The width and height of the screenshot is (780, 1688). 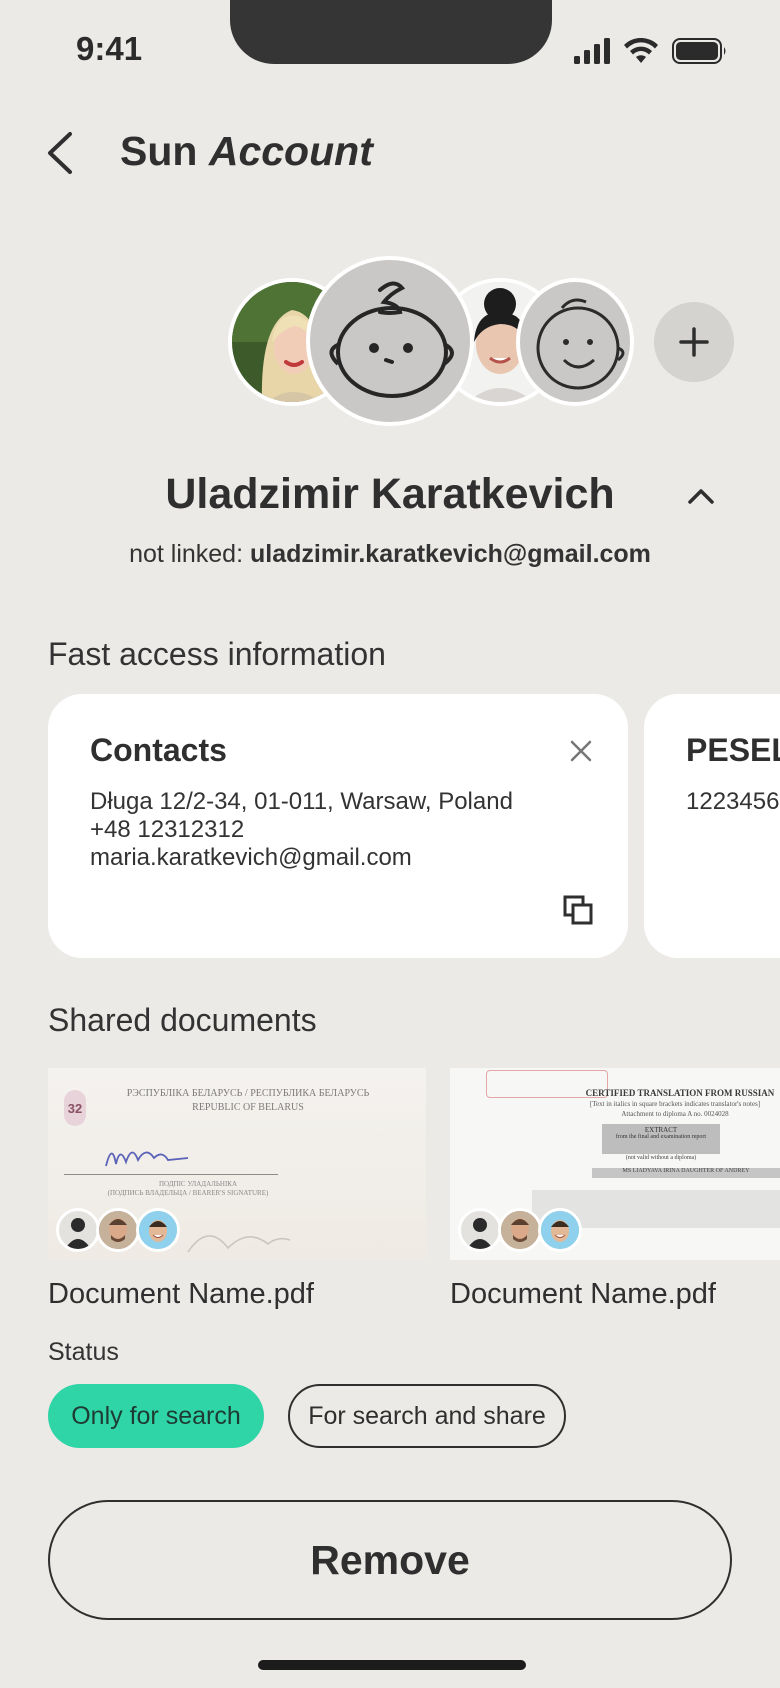 I want to click on linked-prefix: not linked:, so click(x=186, y=554).